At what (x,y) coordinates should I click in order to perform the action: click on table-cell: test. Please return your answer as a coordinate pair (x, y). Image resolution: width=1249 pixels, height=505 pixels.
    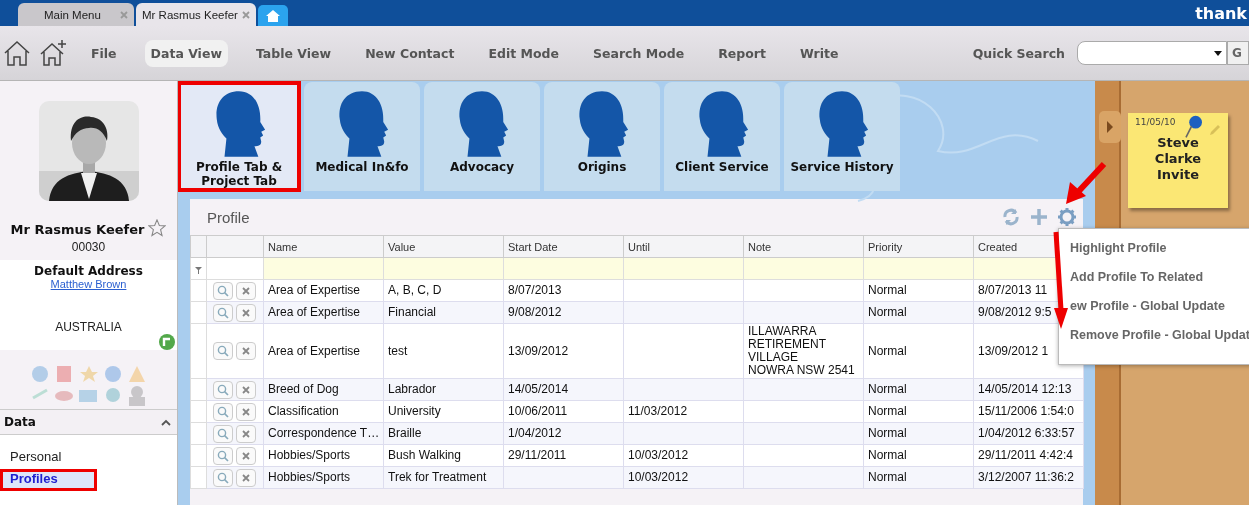
    Looking at the image, I should click on (443, 351).